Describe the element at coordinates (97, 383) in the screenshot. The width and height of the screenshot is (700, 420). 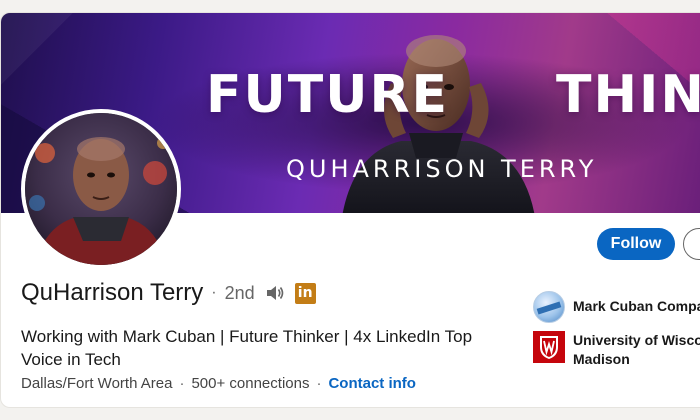
I see `profile-location: Dallas/Fort Worth Area` at that location.